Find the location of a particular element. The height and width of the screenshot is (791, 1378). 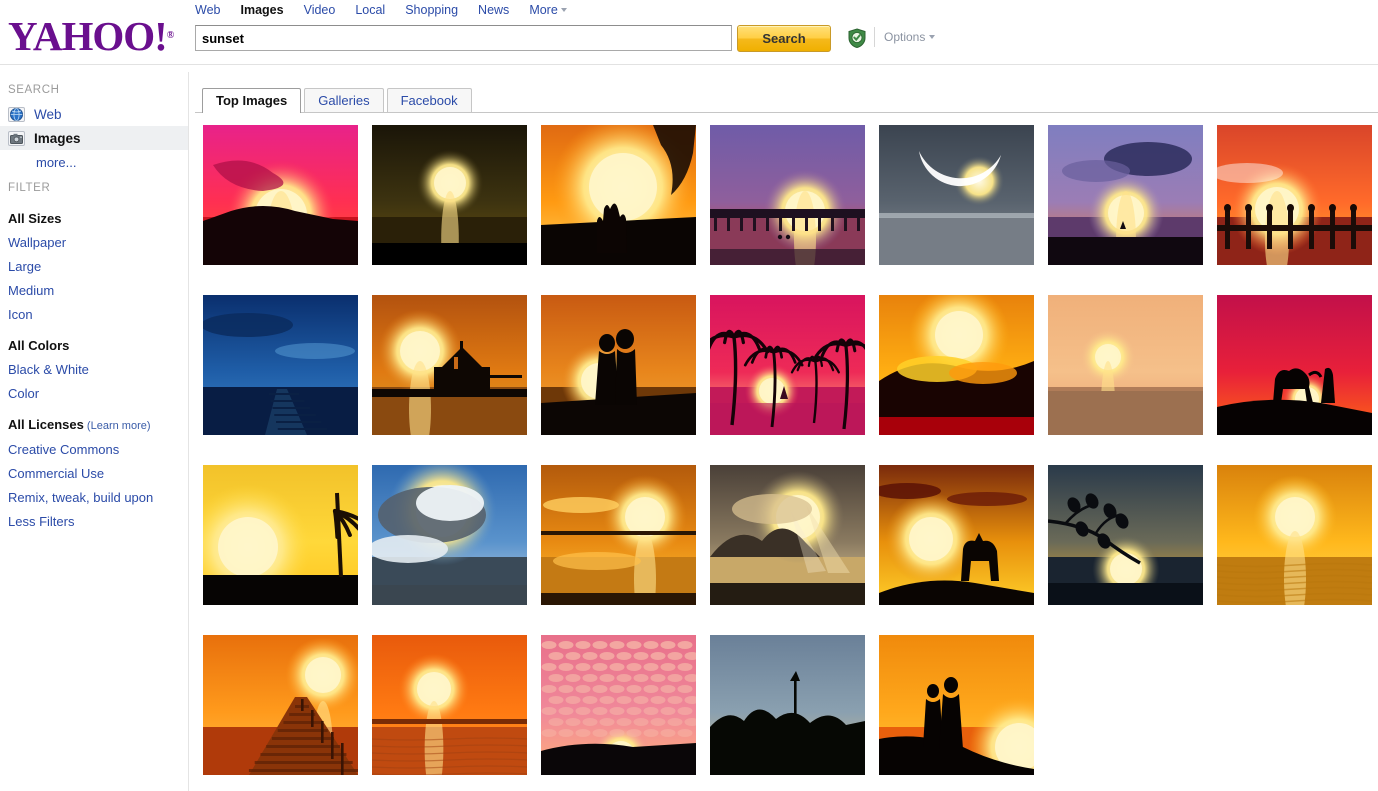

search-button: Search is located at coordinates (784, 38).